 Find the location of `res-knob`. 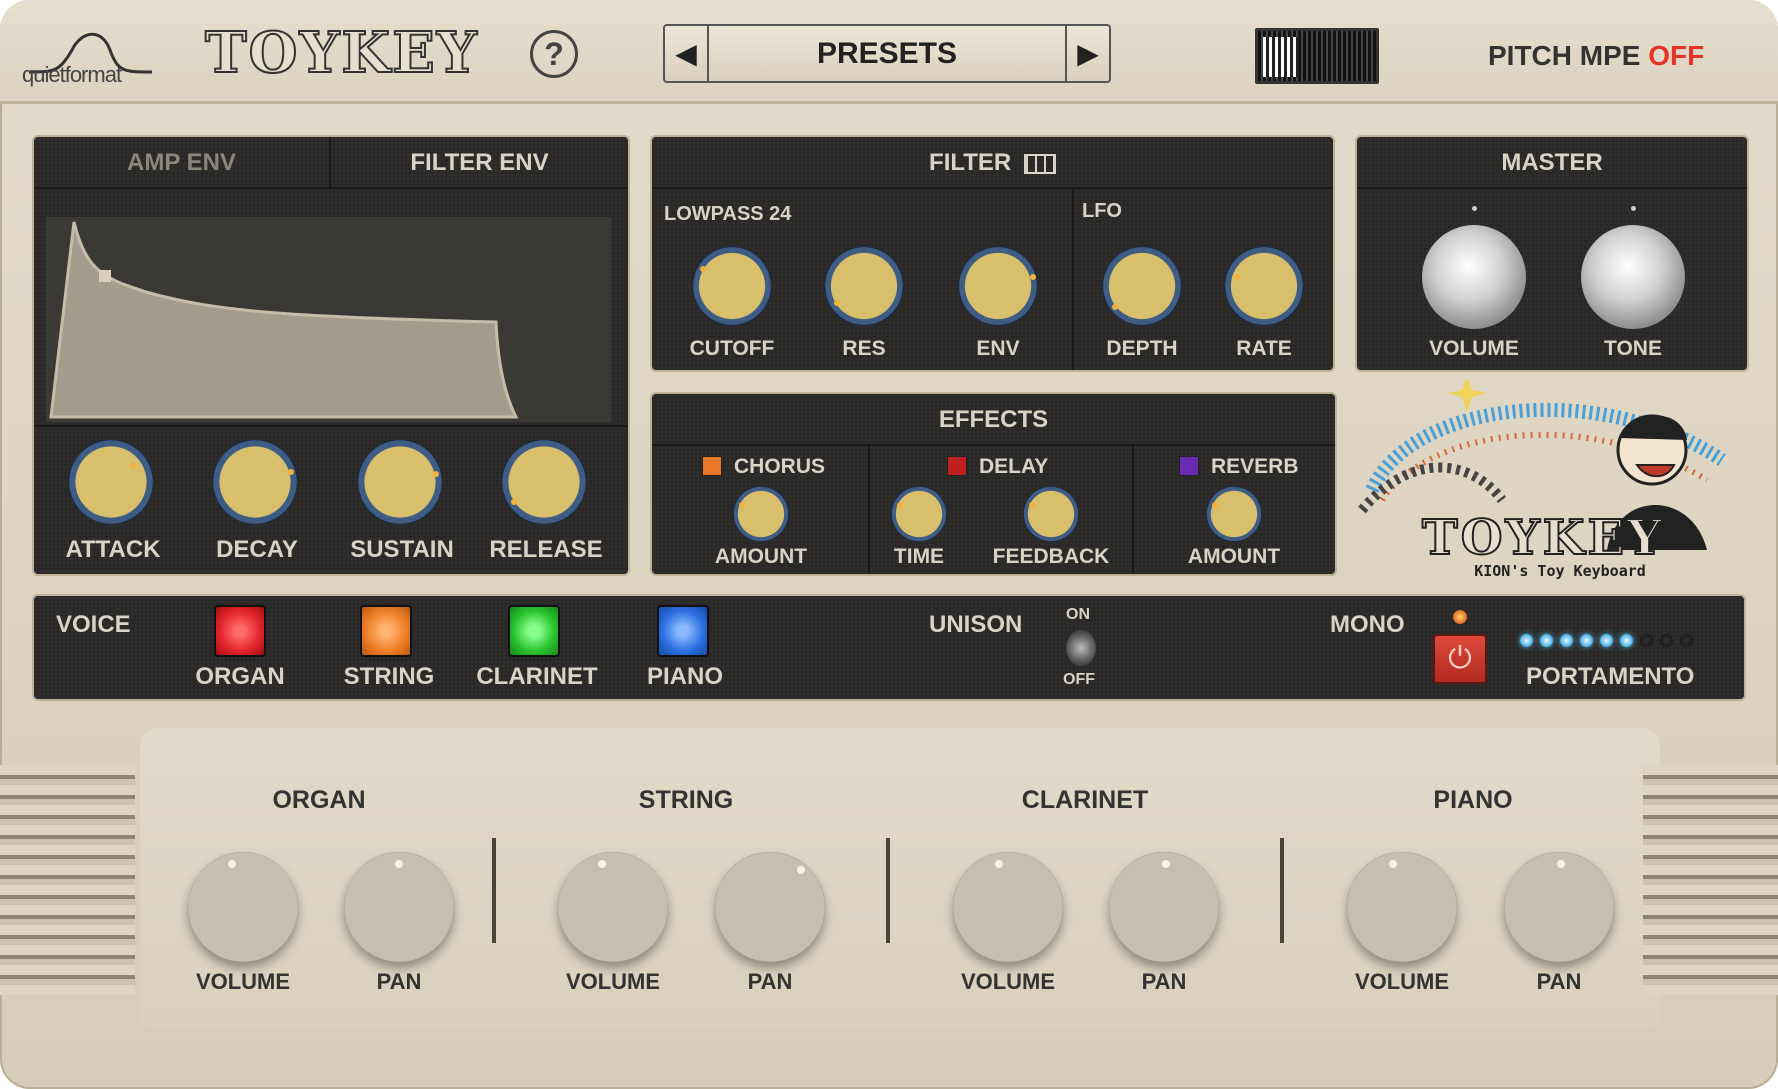

res-knob is located at coordinates (864, 286).